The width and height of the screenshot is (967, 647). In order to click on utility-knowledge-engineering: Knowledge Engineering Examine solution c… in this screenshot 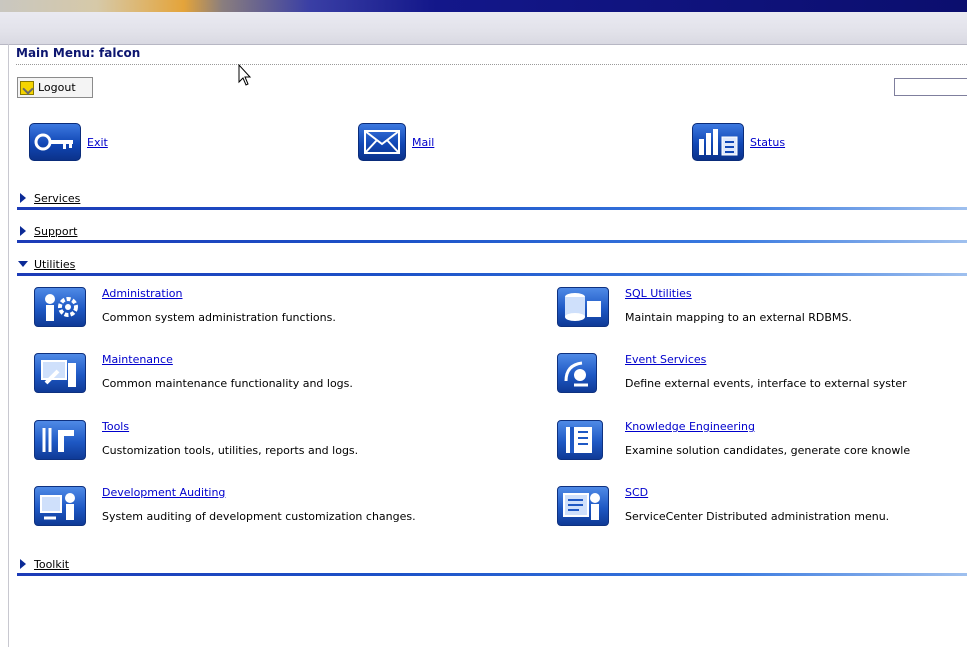, I will do `click(762, 442)`.